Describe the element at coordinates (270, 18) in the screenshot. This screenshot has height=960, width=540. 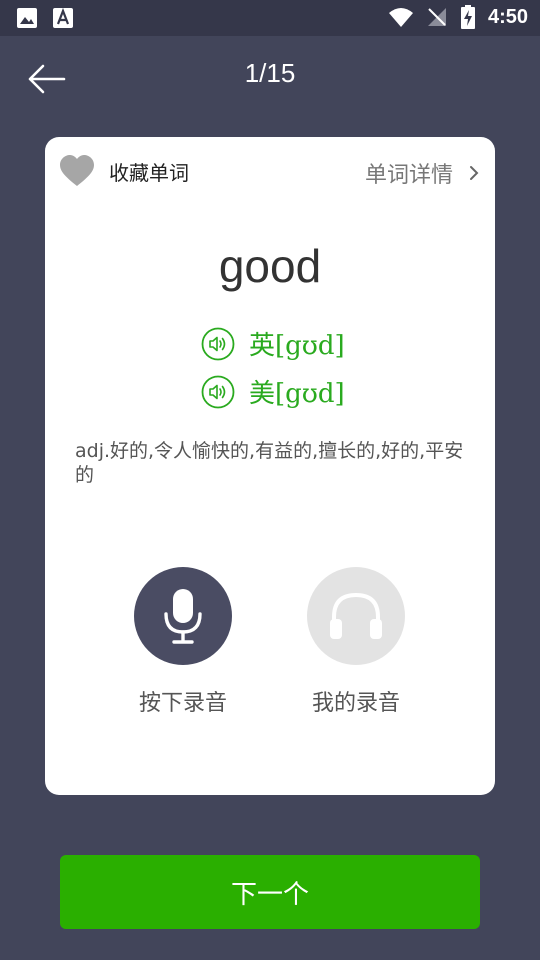
I see `status-bar: 4:50` at that location.